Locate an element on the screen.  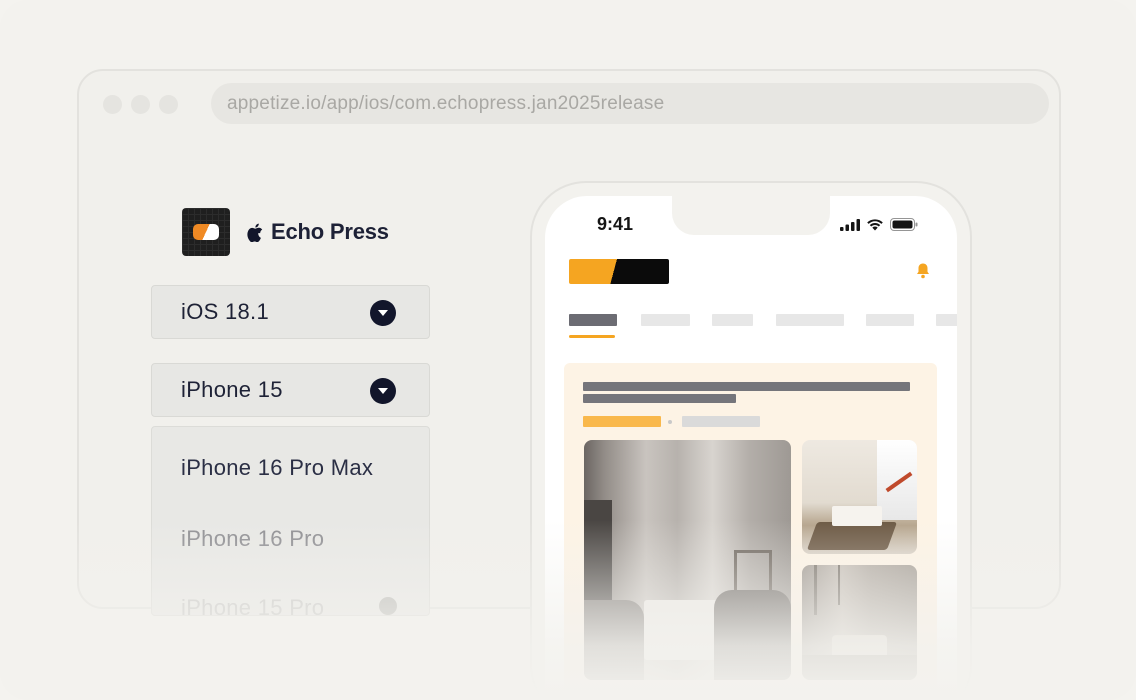
device-option: iPhone 16 Pro Max is located at coordinates (277, 468).